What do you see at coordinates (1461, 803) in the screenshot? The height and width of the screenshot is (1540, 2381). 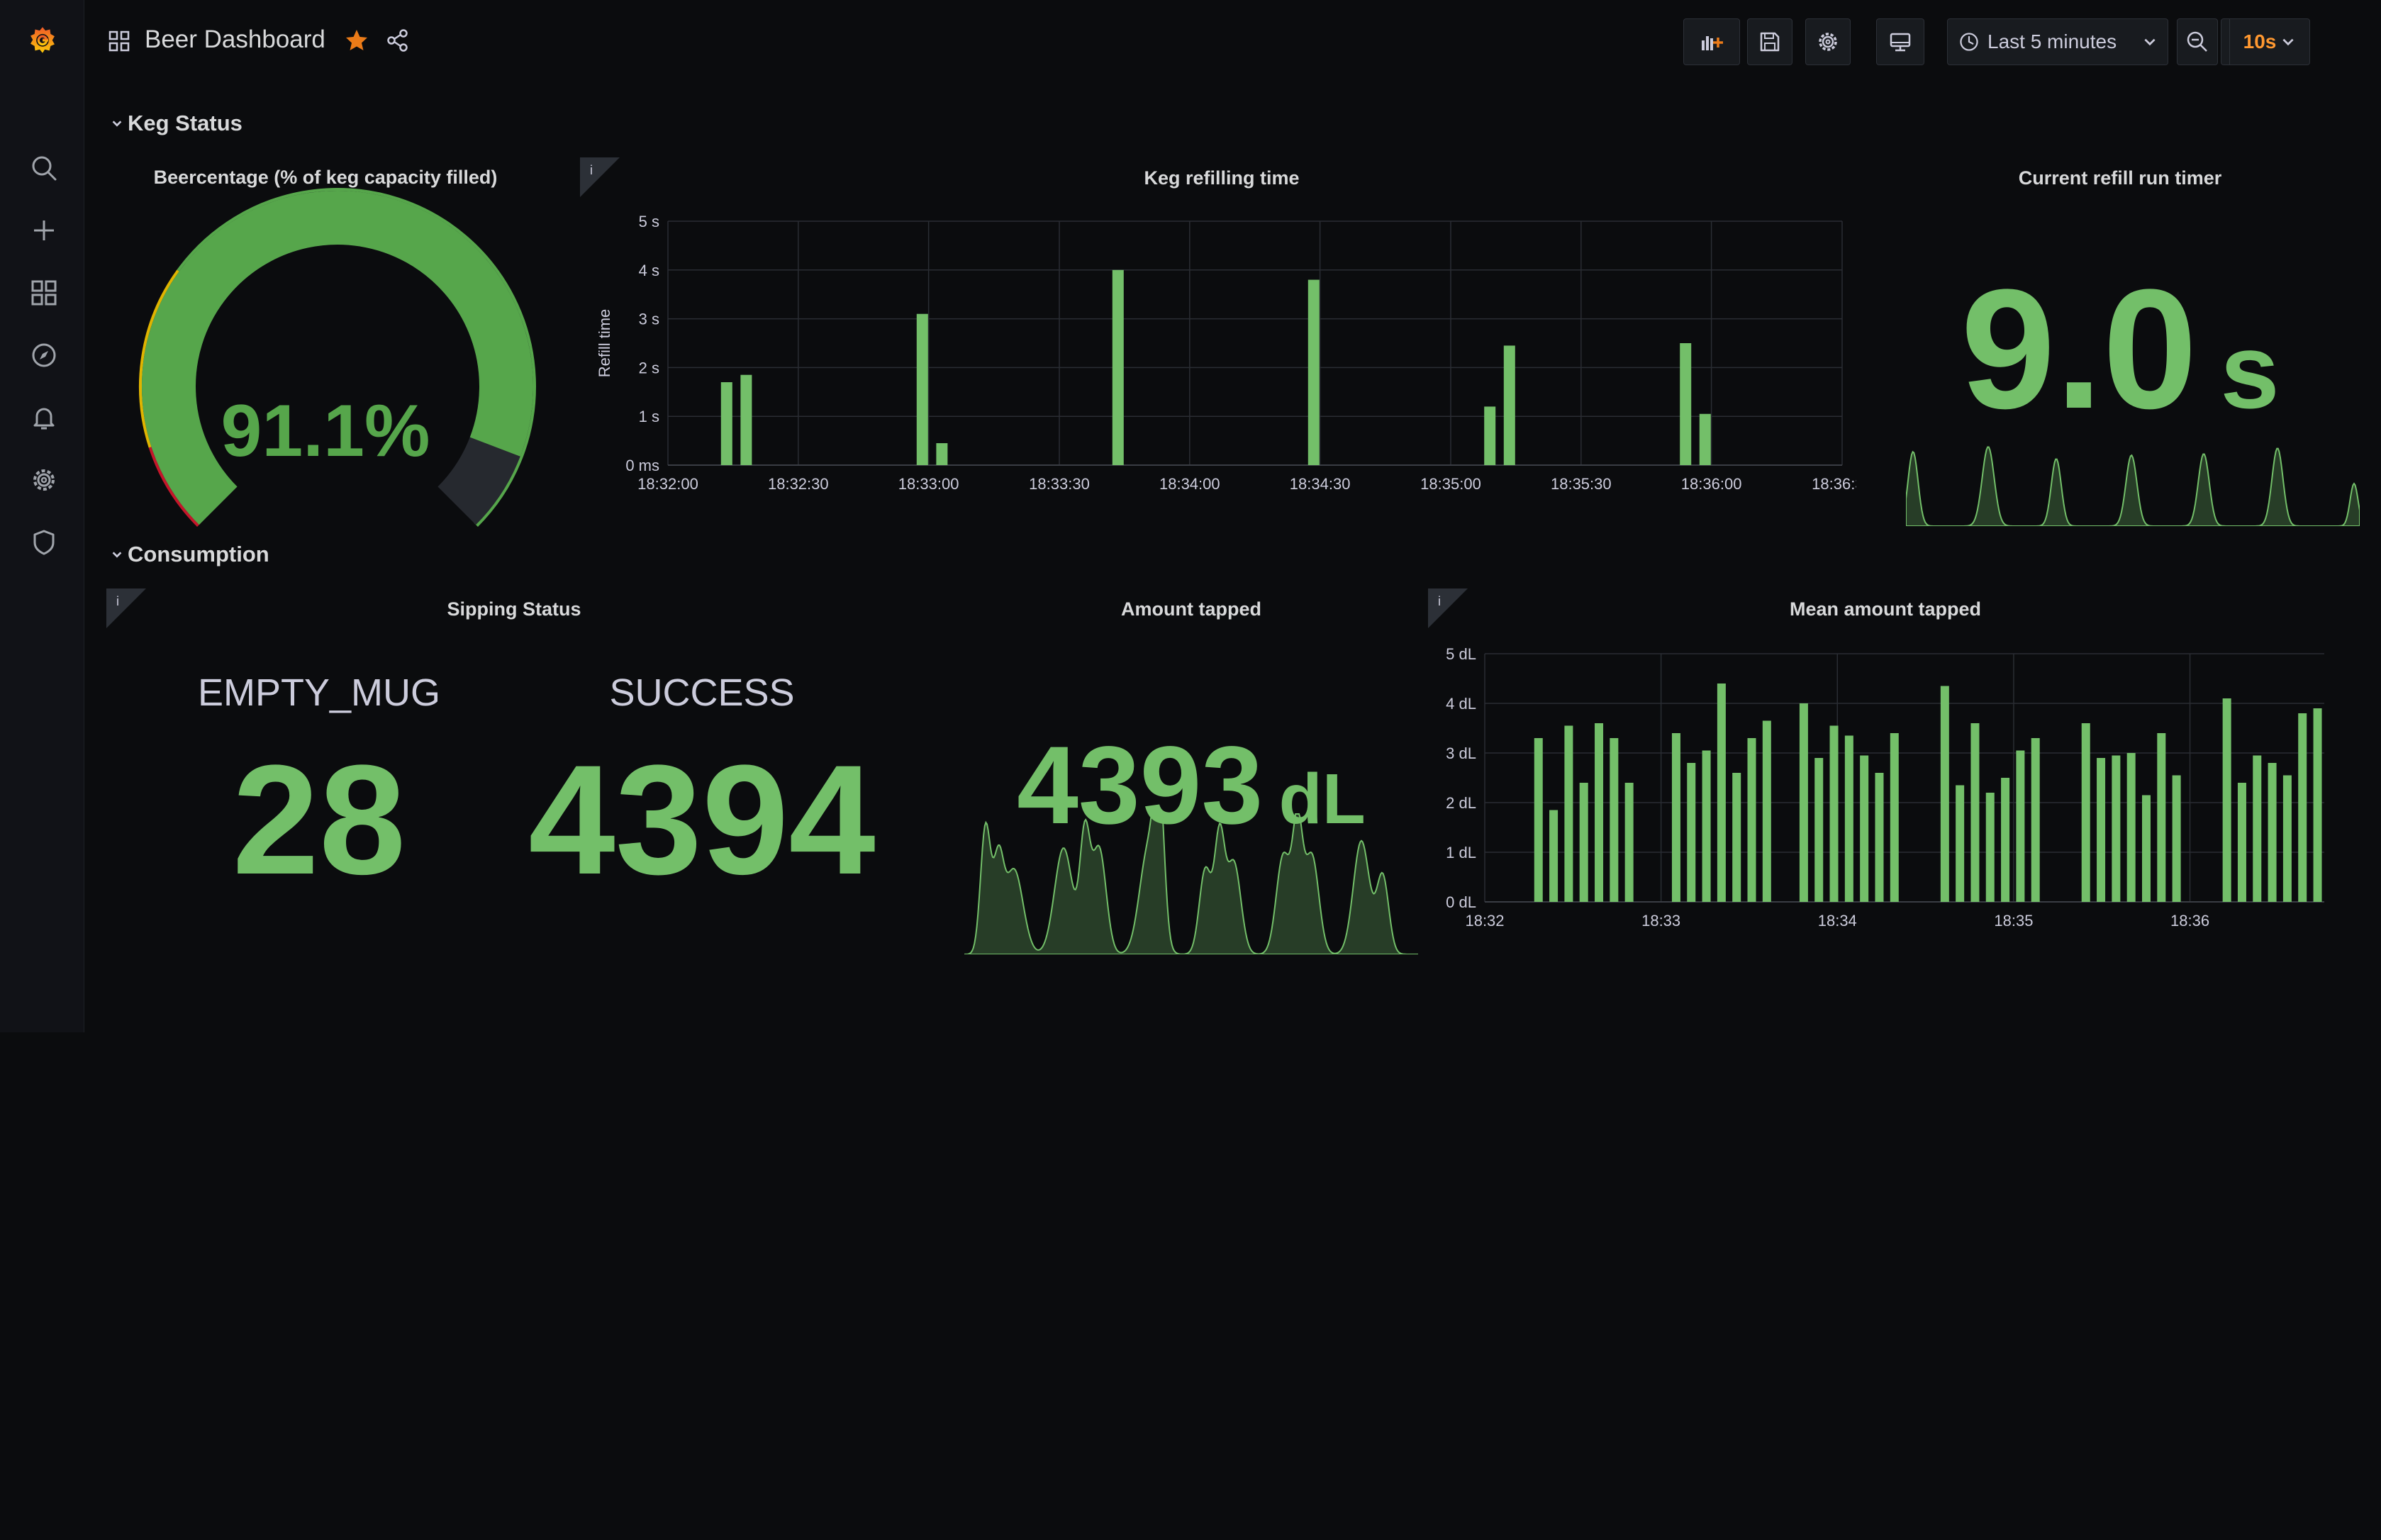 I see `y-tick-label: 2 dL` at bounding box center [1461, 803].